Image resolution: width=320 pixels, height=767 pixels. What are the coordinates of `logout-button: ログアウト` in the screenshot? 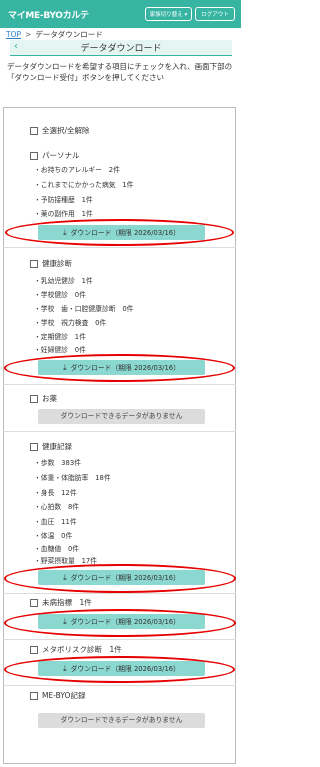 It's located at (215, 14).